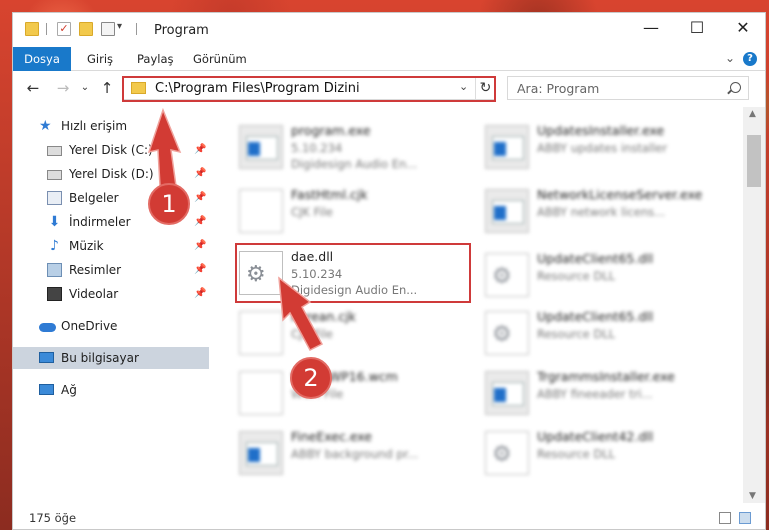  Describe the element at coordinates (33, 88) in the screenshot. I see `back-button: ←` at that location.